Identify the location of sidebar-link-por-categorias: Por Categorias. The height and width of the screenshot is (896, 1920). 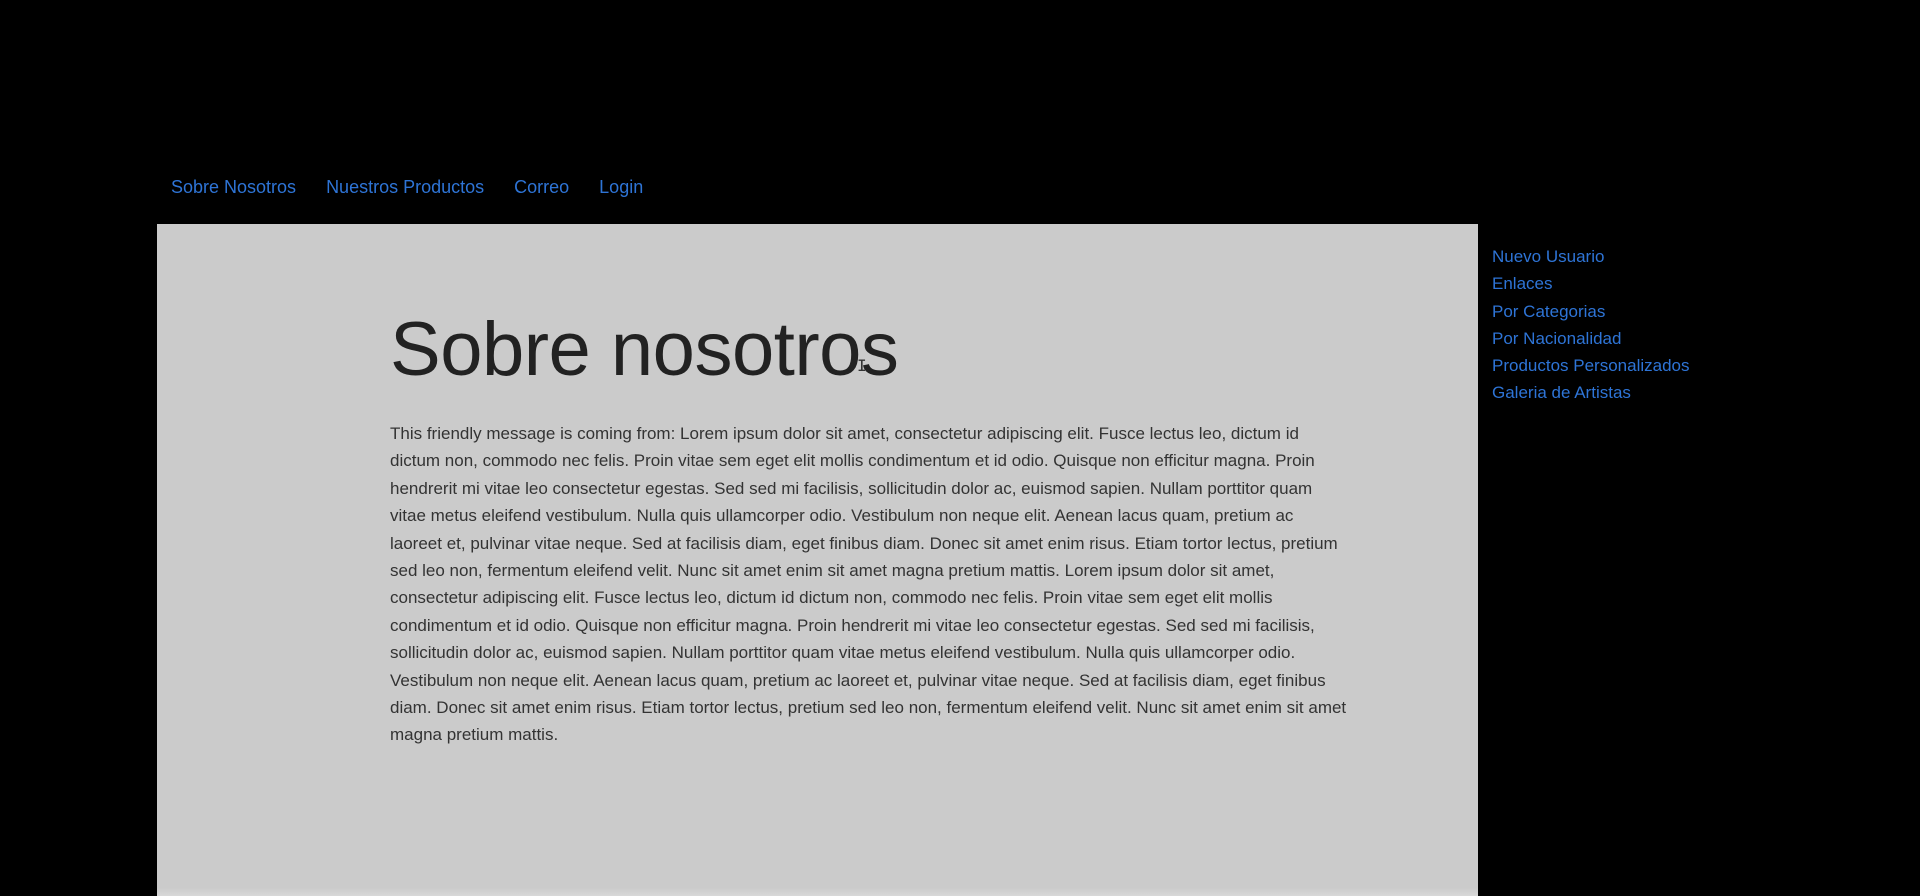
(1591, 311).